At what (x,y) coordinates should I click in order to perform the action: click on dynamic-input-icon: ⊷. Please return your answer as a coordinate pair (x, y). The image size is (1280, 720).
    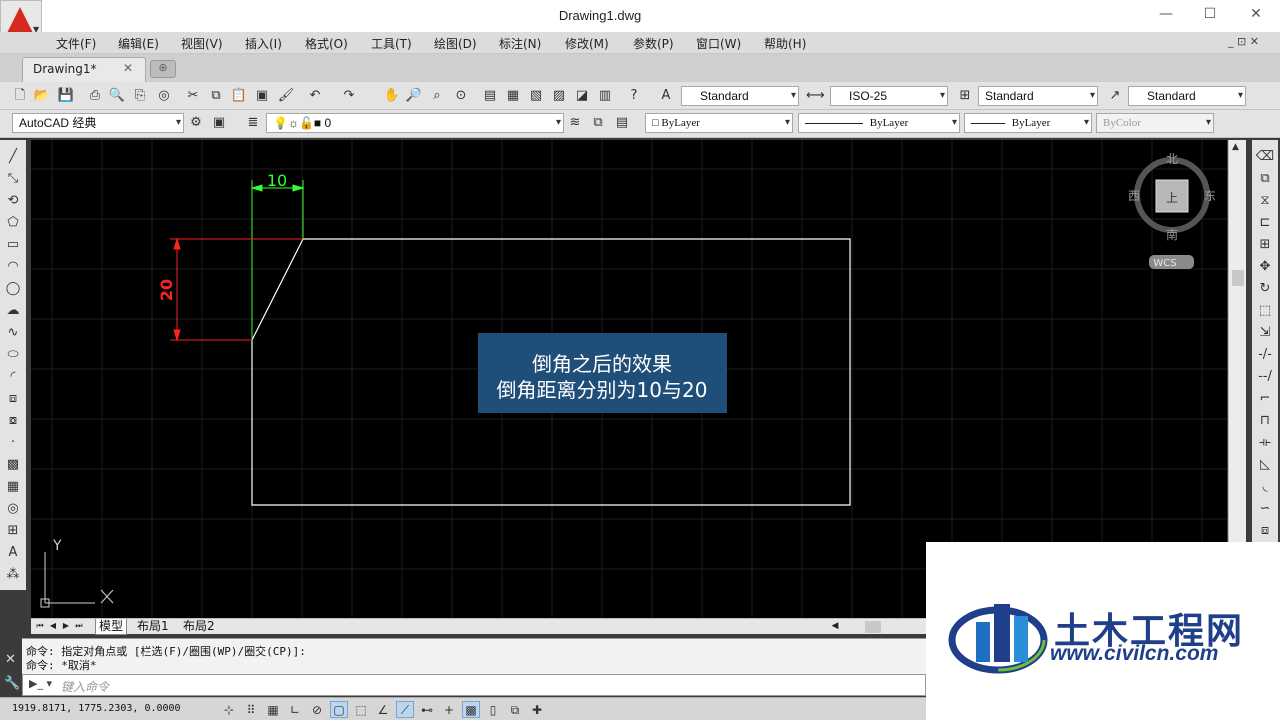
    Looking at the image, I should click on (427, 709).